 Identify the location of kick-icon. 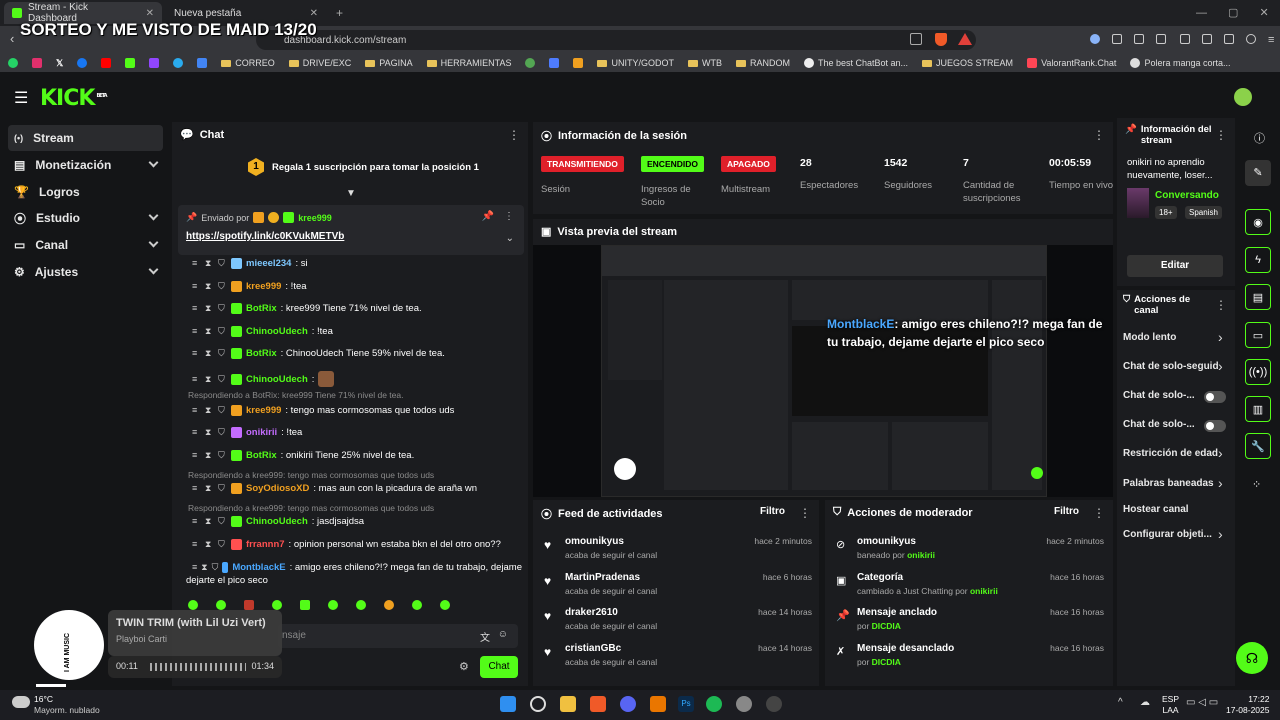
(130, 63).